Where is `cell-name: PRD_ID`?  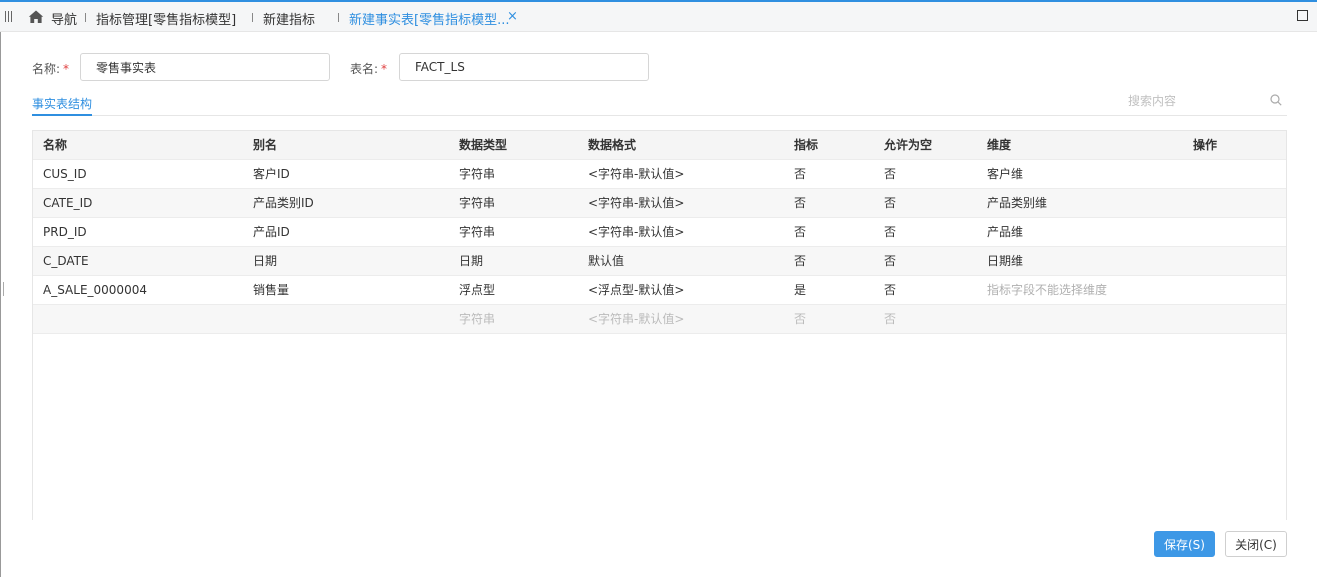
cell-name: PRD_ID is located at coordinates (65, 232).